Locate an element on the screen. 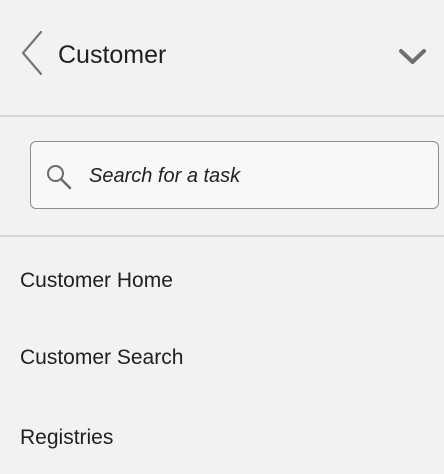 Image resolution: width=444 pixels, height=474 pixels. nav-item-customer-home: Customer Home is located at coordinates (222, 282).